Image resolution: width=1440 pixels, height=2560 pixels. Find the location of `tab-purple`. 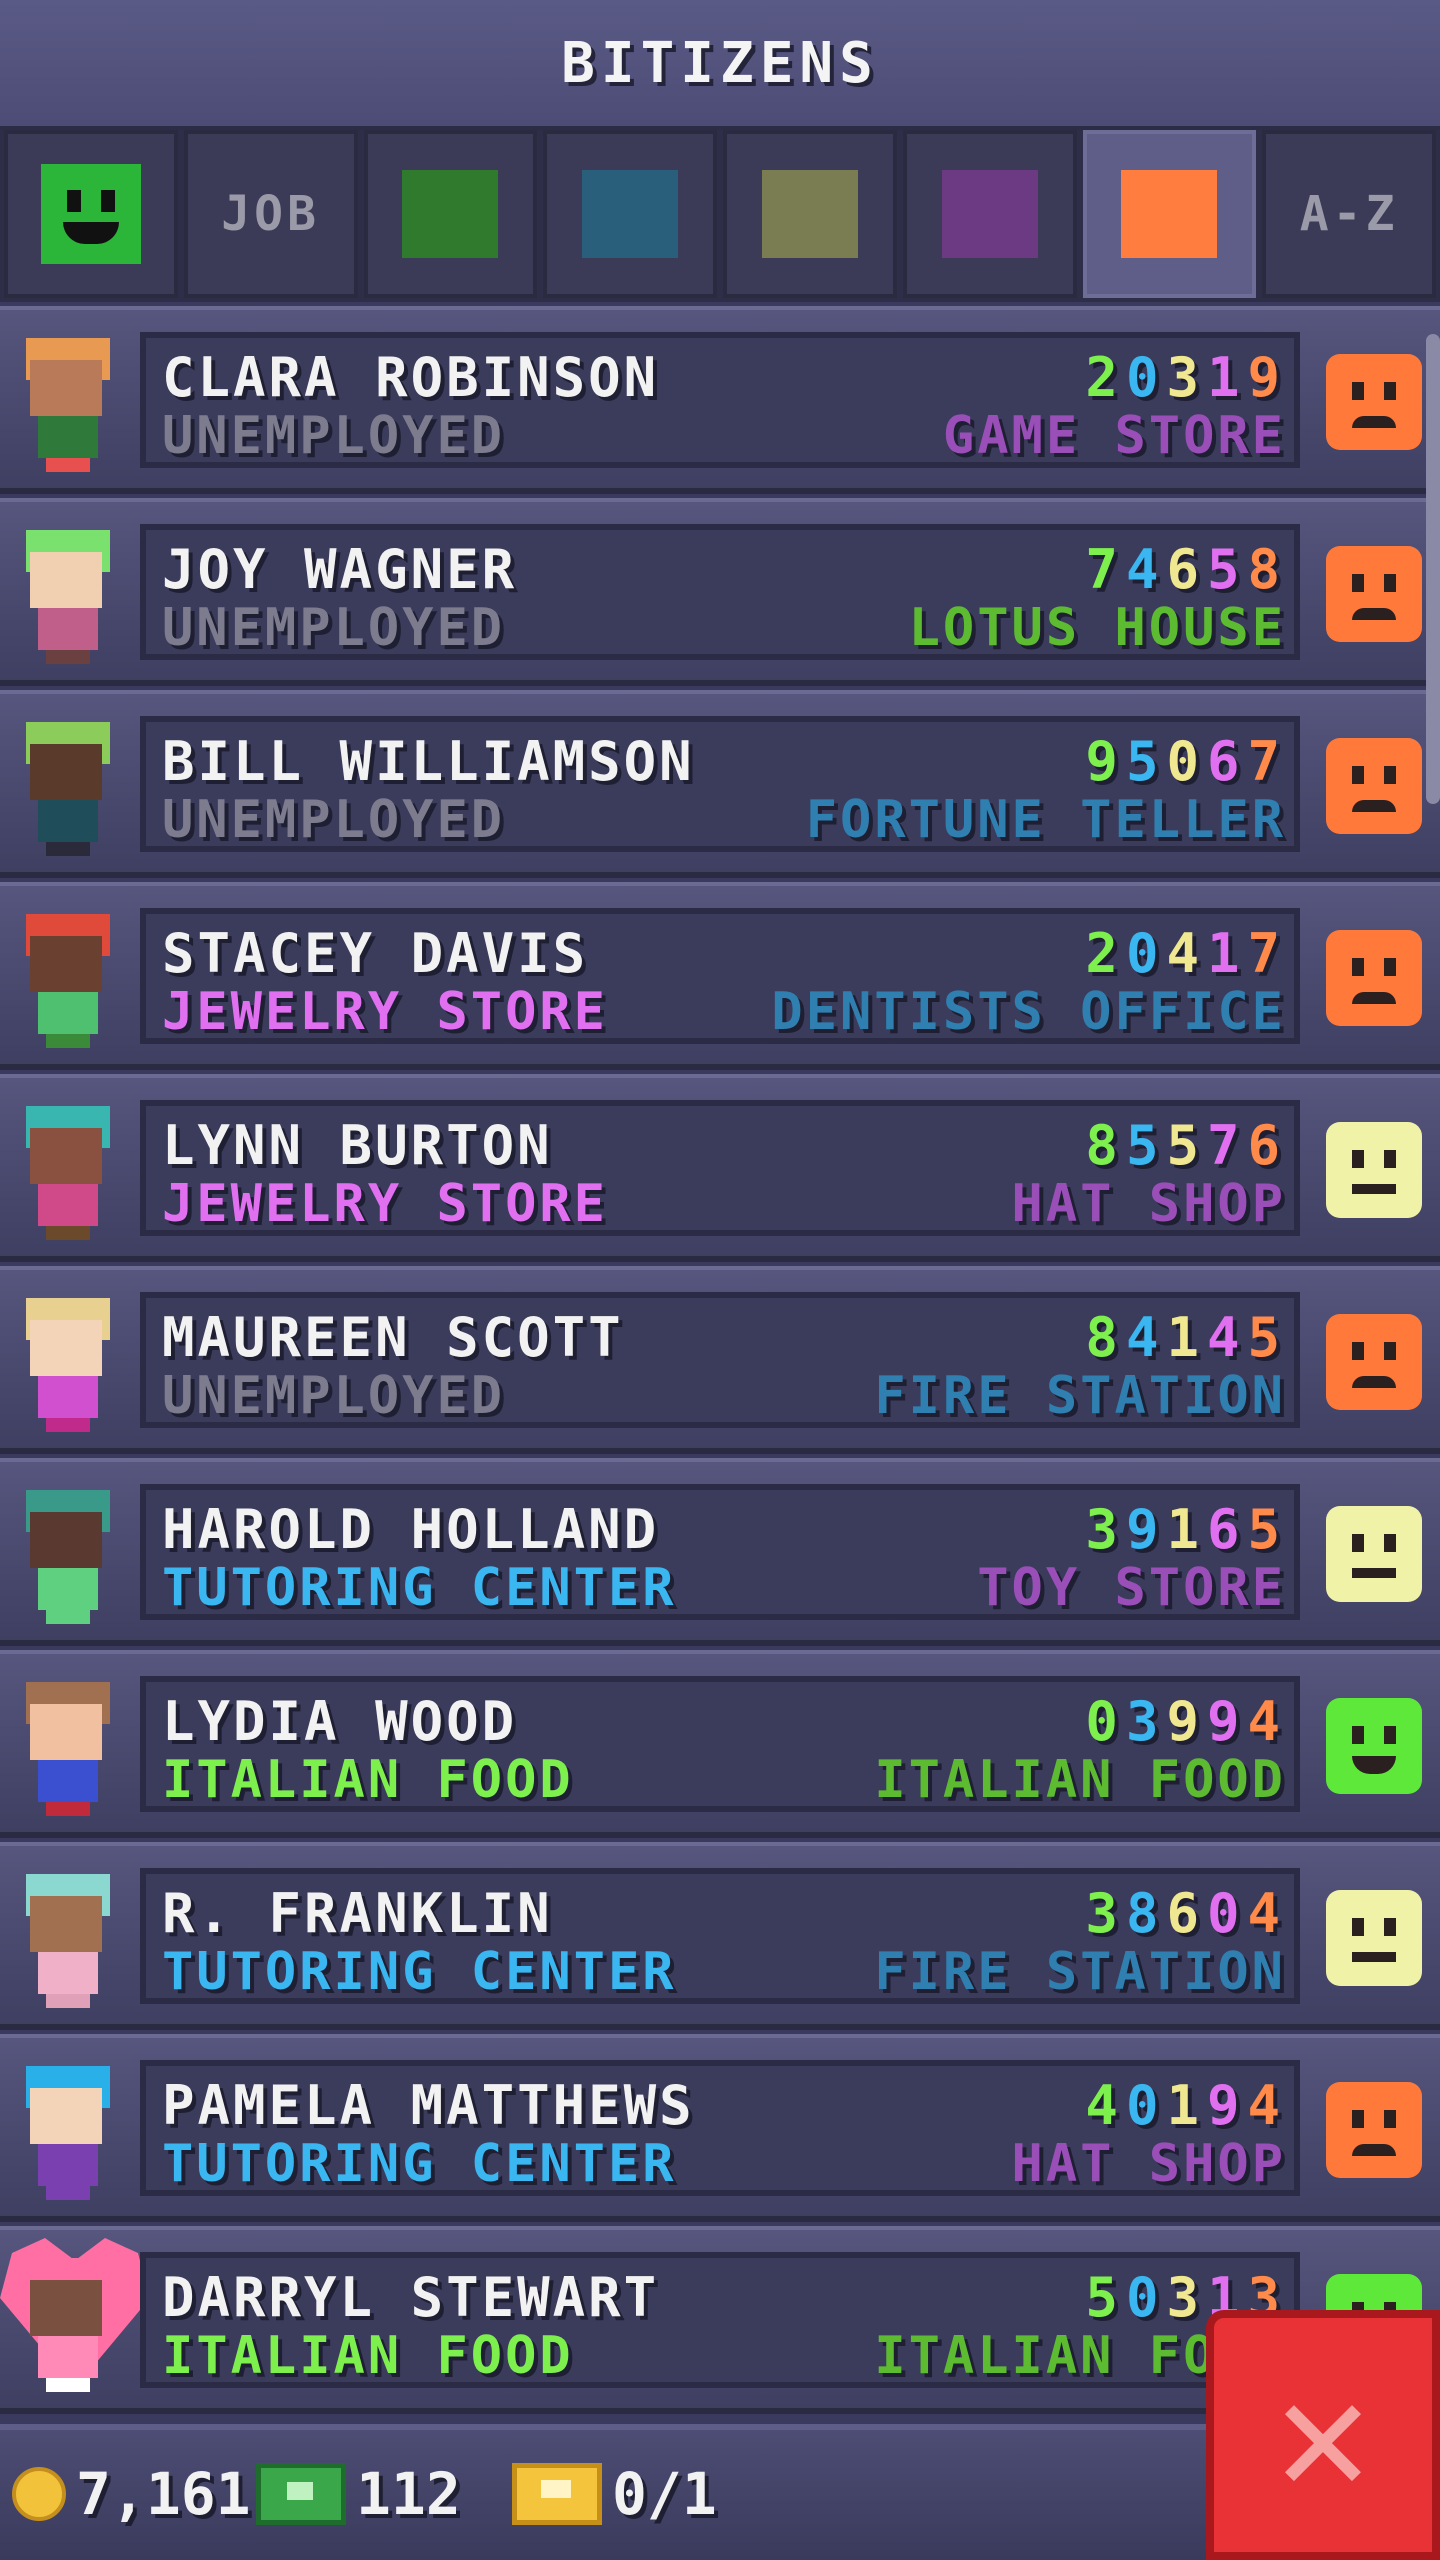

tab-purple is located at coordinates (989, 214).